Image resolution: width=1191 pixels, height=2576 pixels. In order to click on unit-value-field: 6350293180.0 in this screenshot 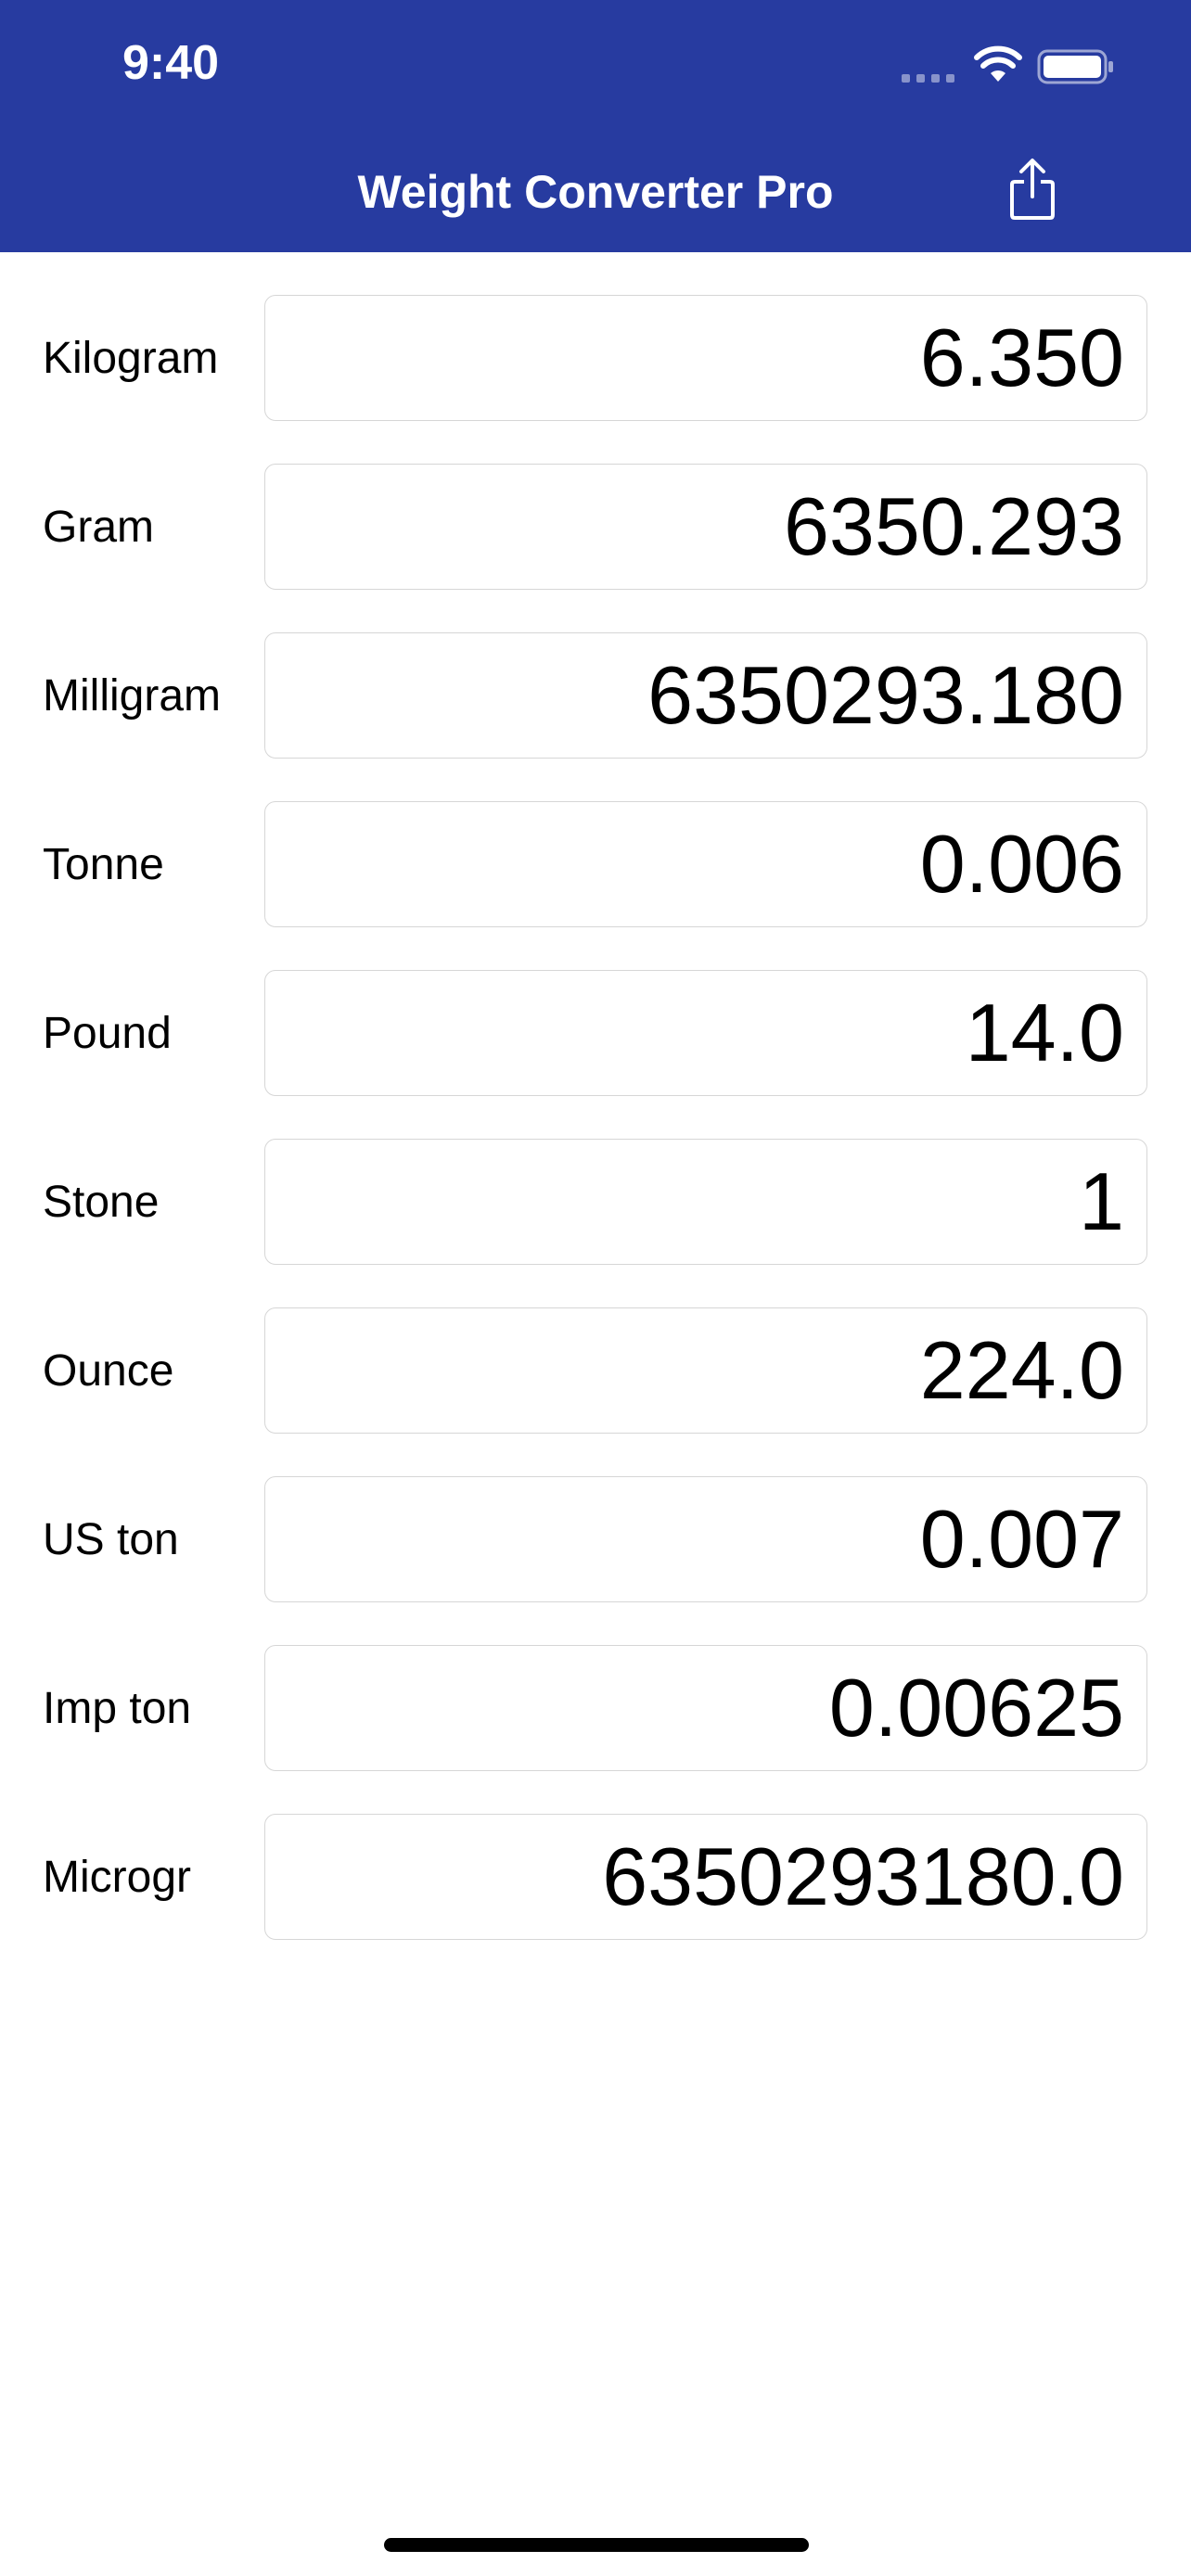, I will do `click(705, 1877)`.